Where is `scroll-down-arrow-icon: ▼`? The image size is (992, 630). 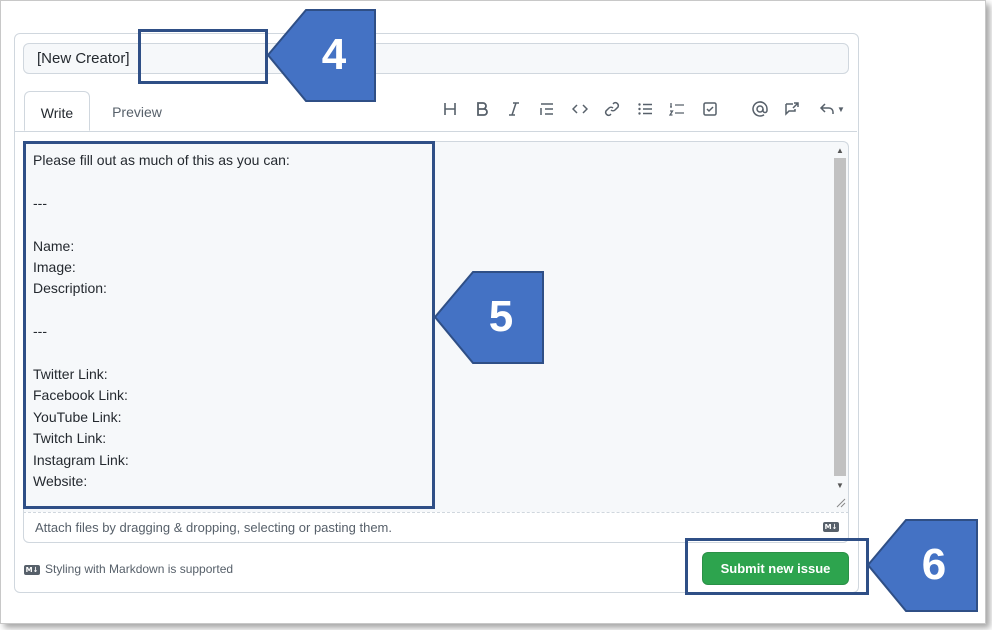
scroll-down-arrow-icon: ▼ is located at coordinates (840, 485).